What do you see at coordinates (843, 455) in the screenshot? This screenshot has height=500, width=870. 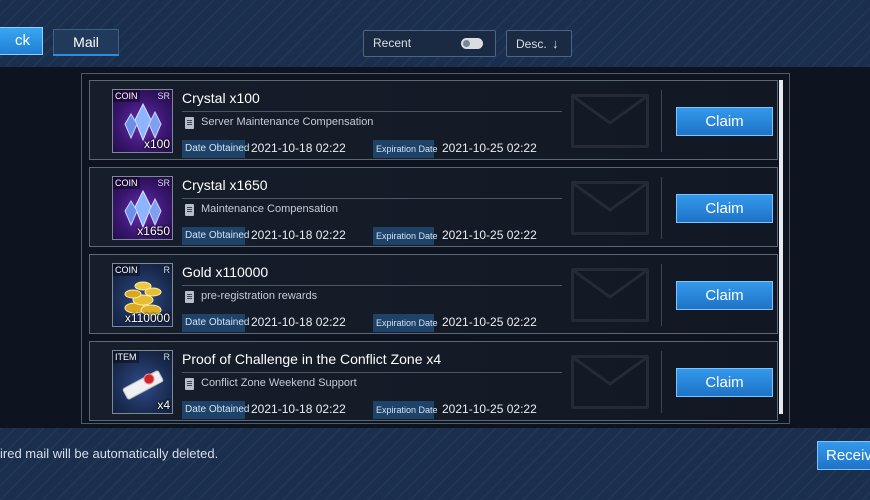 I see `receive-all-button: Receiv` at bounding box center [843, 455].